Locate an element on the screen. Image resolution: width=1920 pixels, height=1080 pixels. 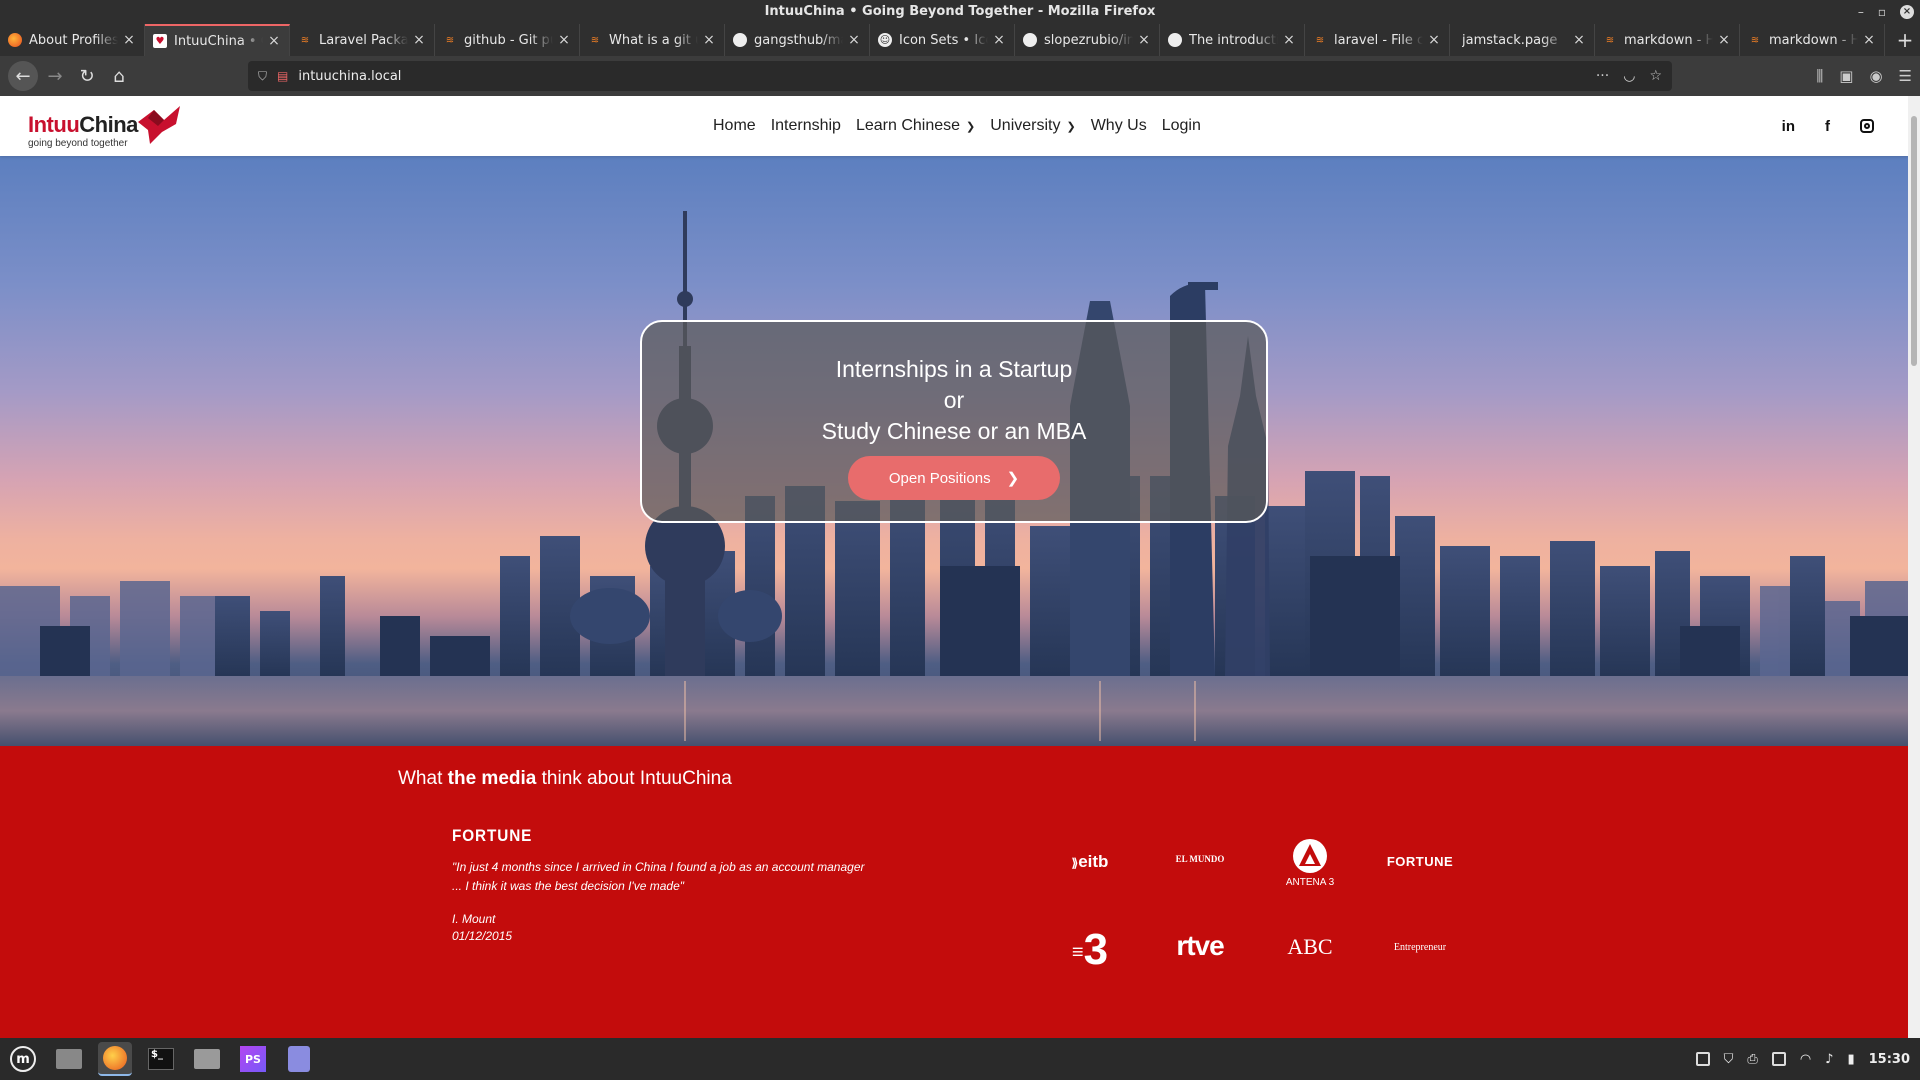
reload-icon: ↻ is located at coordinates (87, 76).